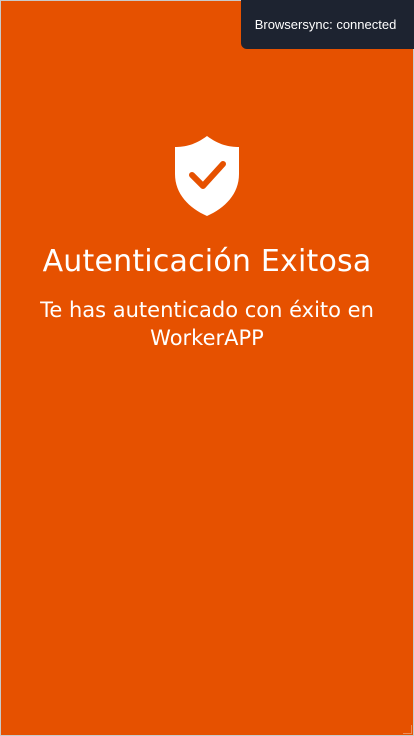  What do you see at coordinates (407, 729) in the screenshot?
I see `resize-grip-icon` at bounding box center [407, 729].